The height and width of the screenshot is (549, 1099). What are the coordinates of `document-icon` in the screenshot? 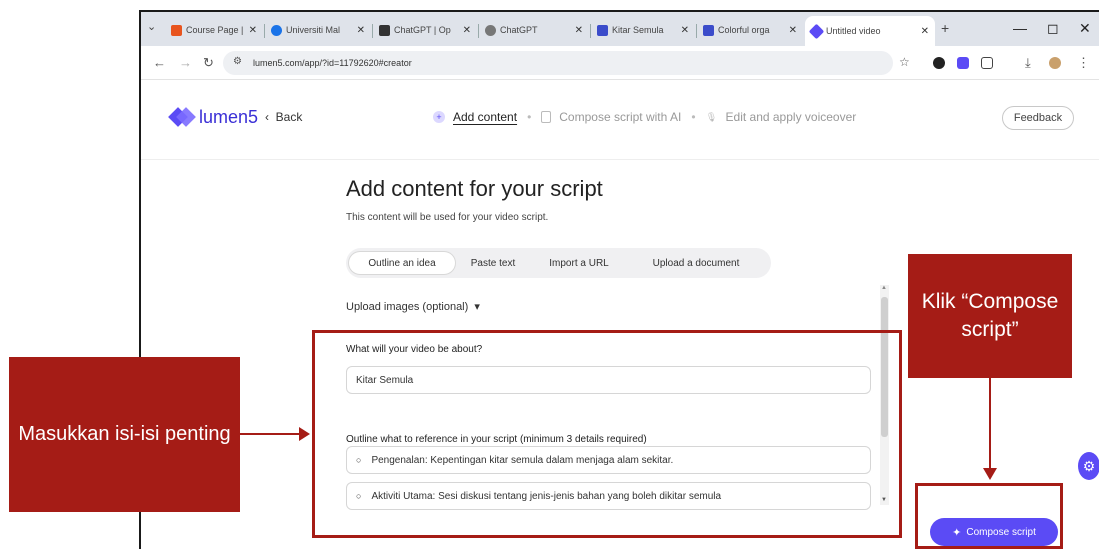 It's located at (546, 117).